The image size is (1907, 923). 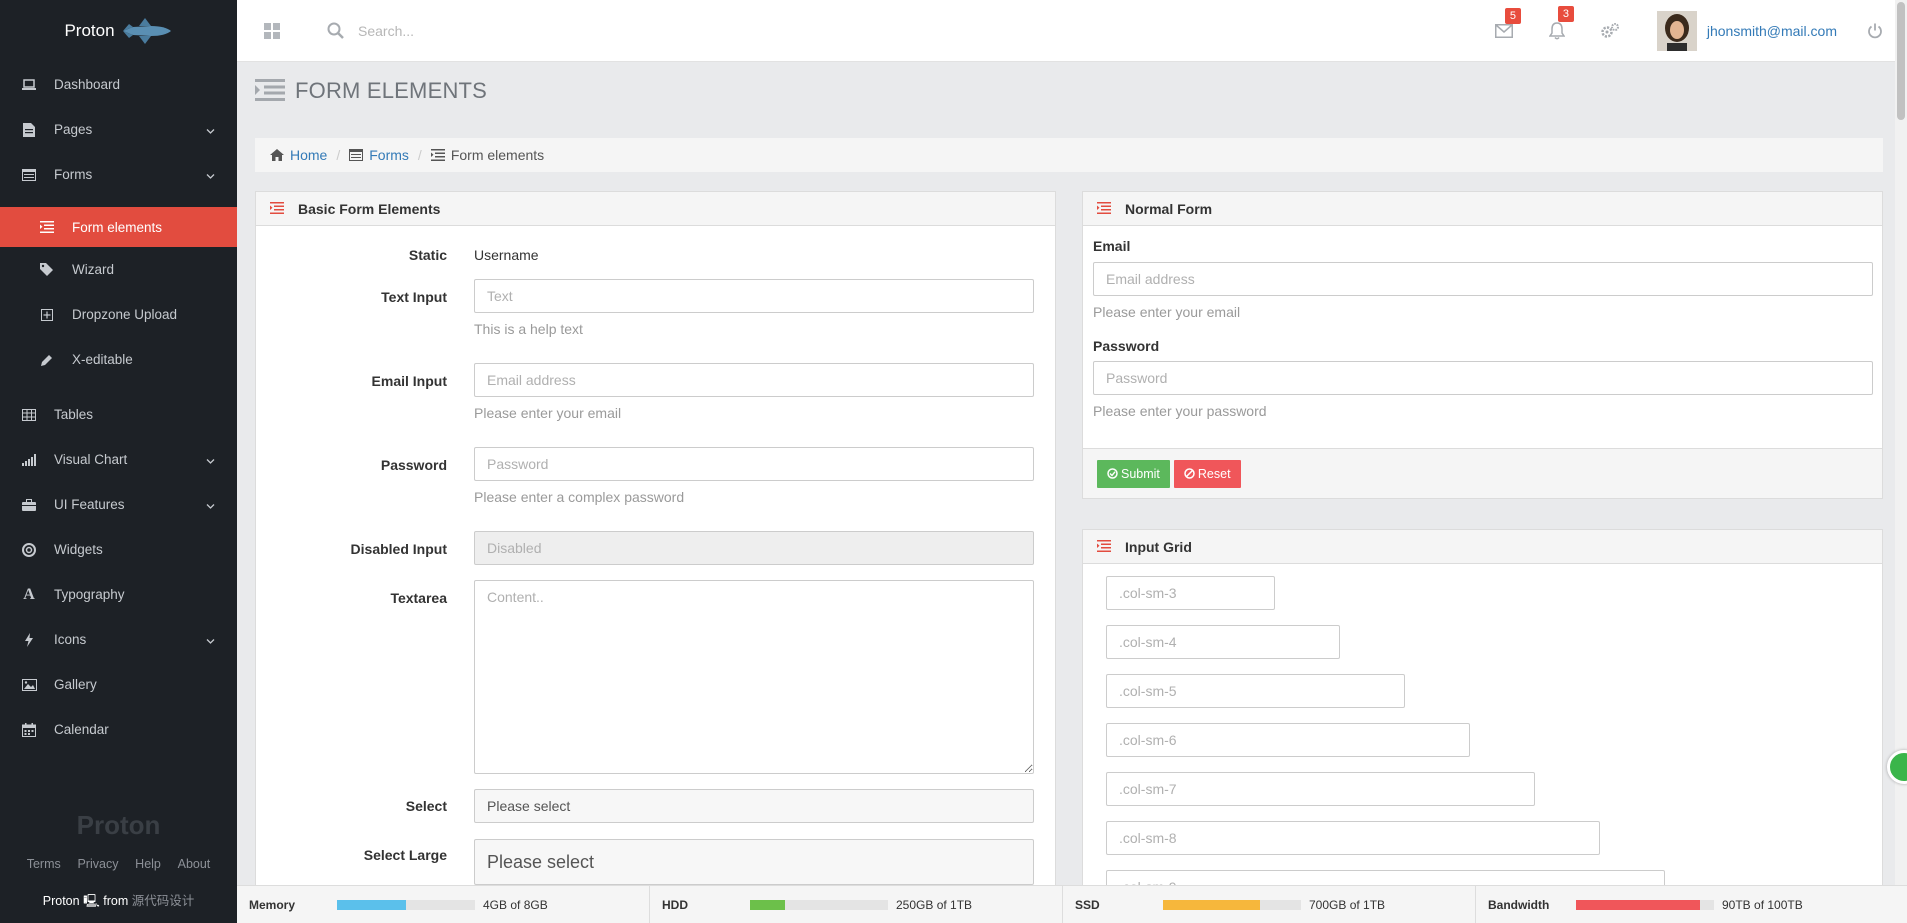 I want to click on sidebar-item-x-editable: X-editable, so click(x=118, y=359).